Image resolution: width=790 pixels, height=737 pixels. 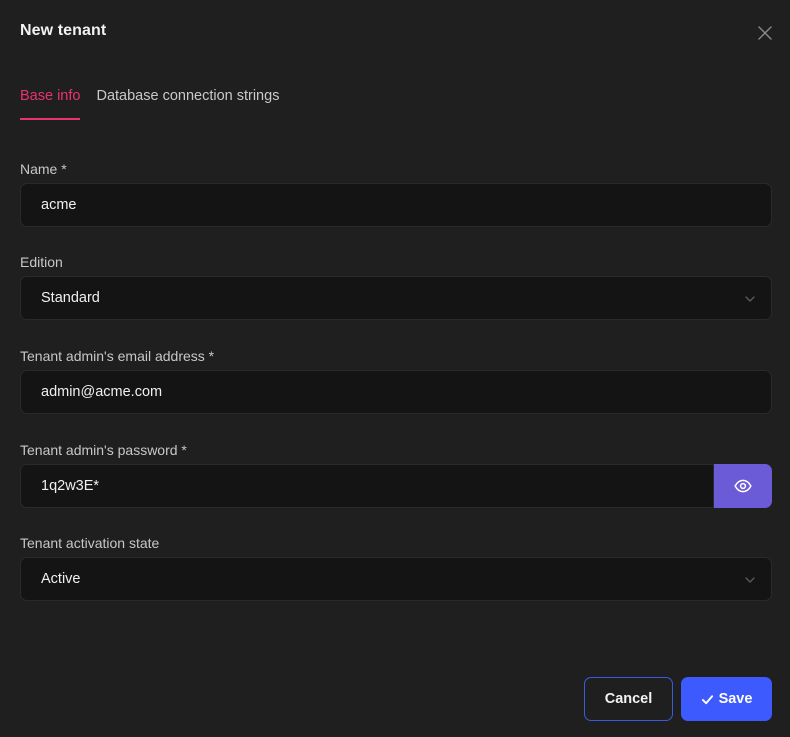 What do you see at coordinates (117, 356) in the screenshot?
I see `email-label: Tenant admin's email address *` at bounding box center [117, 356].